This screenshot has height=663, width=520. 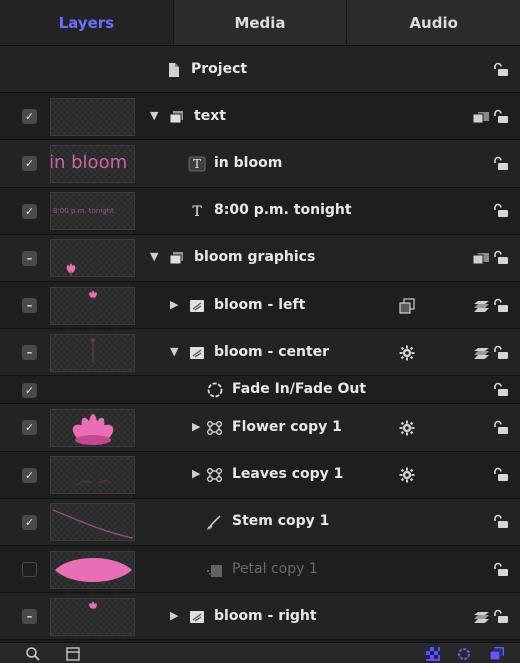 I want to click on layer-name: Project, so click(x=219, y=69).